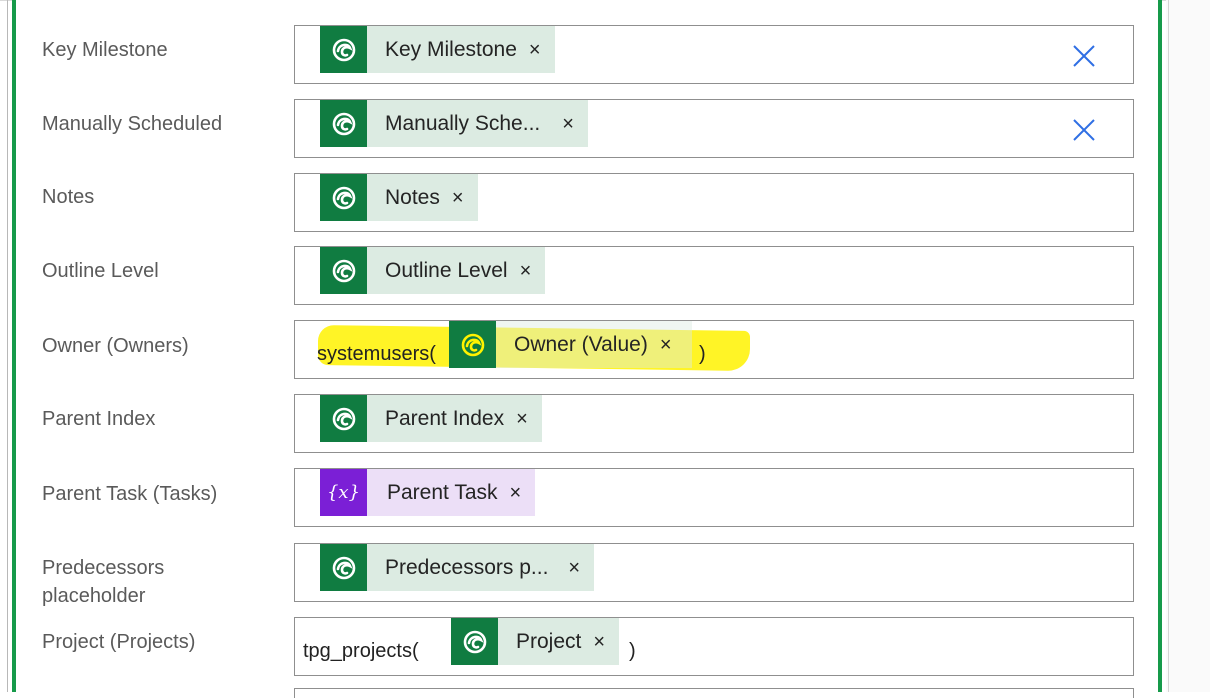 Image resolution: width=1210 pixels, height=698 pixels. What do you see at coordinates (714, 128) in the screenshot?
I see `field-manually-scheduled: Manually Sche... ×` at bounding box center [714, 128].